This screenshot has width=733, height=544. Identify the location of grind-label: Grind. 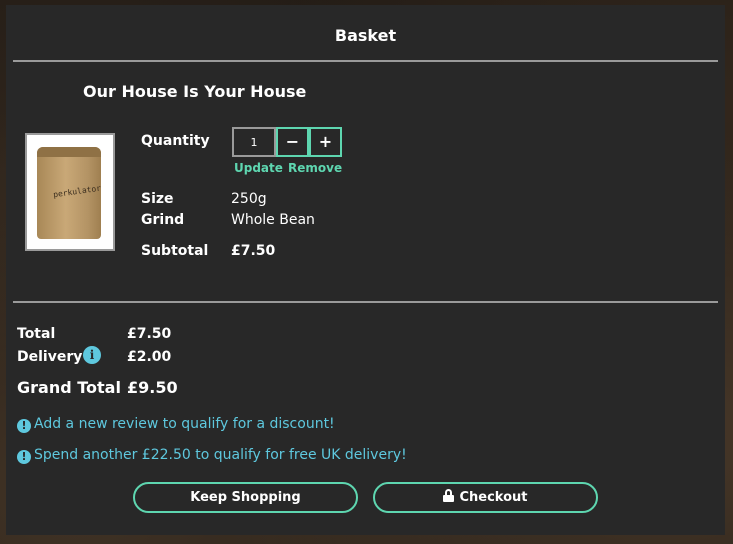
(163, 220).